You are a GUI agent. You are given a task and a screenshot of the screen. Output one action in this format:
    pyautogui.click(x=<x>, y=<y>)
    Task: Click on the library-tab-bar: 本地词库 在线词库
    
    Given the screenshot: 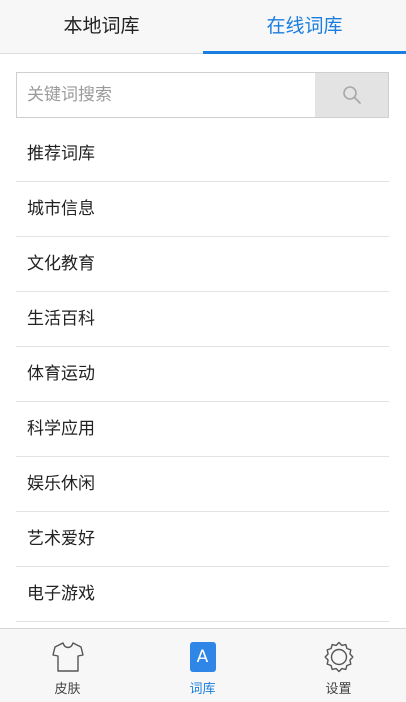 What is the action you would take?
    pyautogui.click(x=203, y=27)
    